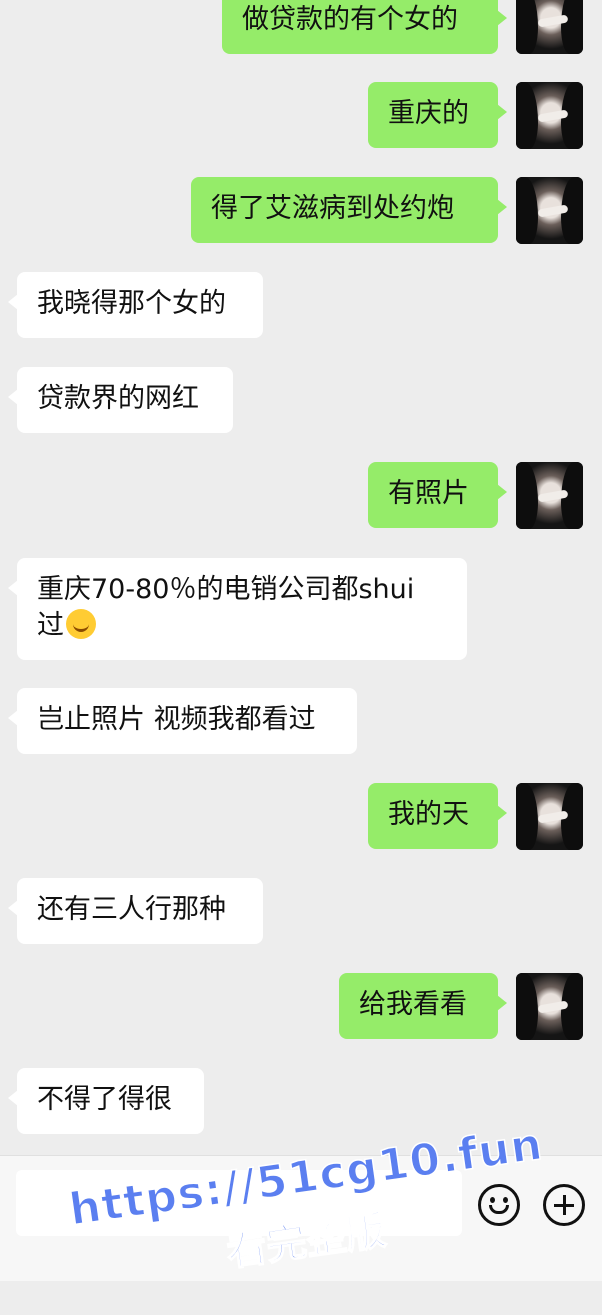 The height and width of the screenshot is (1315, 602). I want to click on plus-icon, so click(564, 1205).